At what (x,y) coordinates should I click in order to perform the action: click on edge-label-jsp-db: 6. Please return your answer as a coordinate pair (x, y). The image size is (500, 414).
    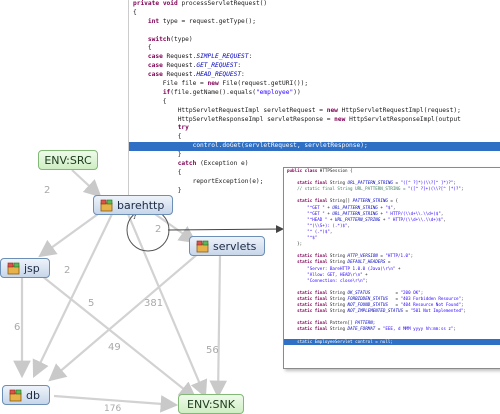
    Looking at the image, I should click on (17, 327).